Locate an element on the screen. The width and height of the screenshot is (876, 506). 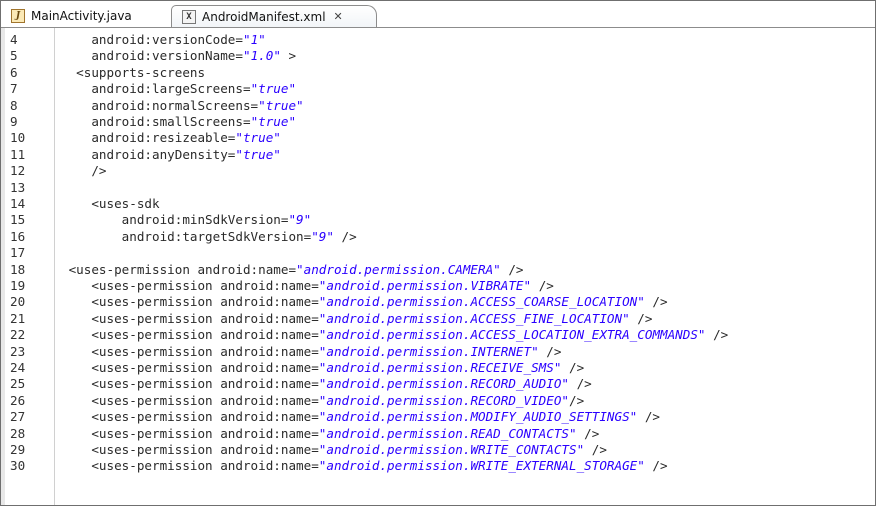
tab-android-manifest-xml: X AndroidManifest.xml ✕ is located at coordinates (274, 16).